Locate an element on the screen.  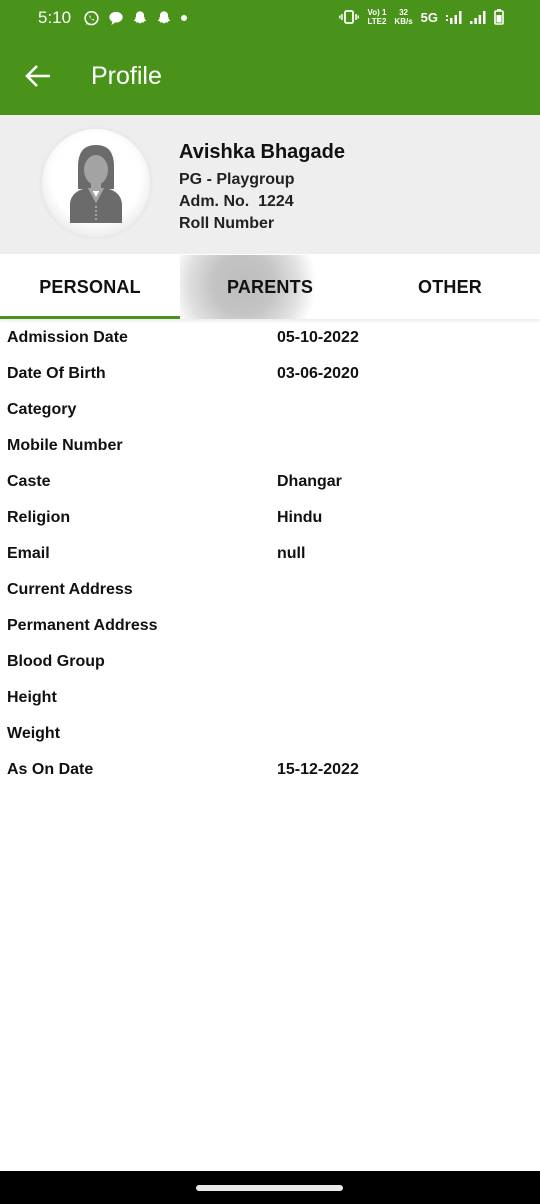
volte-bottom-text: LTE2 is located at coordinates (377, 21).